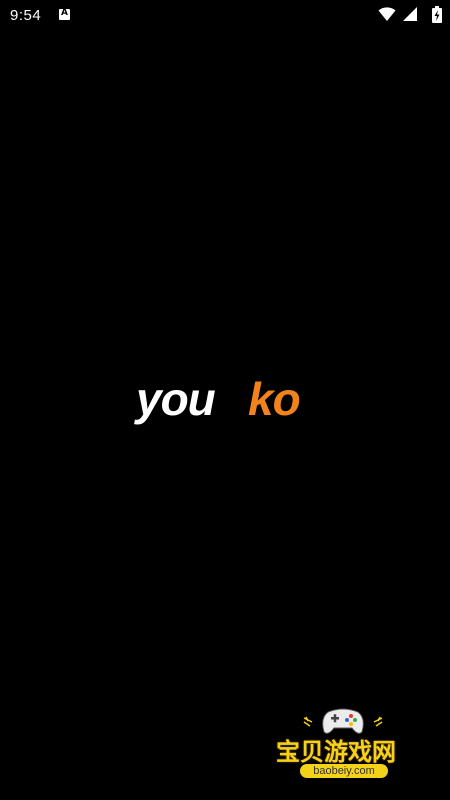 This screenshot has width=450, height=800. What do you see at coordinates (176, 399) in the screenshot?
I see `logo-text-you: you` at bounding box center [176, 399].